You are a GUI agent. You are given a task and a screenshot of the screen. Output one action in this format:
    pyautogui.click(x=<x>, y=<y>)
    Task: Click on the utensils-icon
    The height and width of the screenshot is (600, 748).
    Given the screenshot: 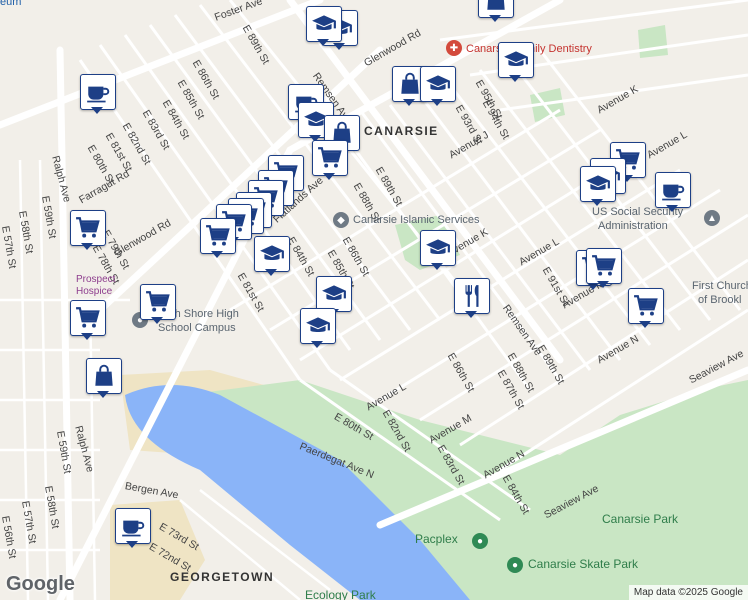 What is the action you would take?
    pyautogui.click(x=472, y=296)
    